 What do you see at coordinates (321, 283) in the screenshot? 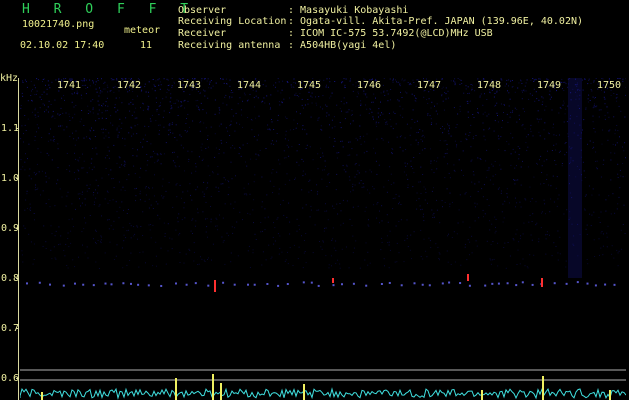
I see `signal-layer` at bounding box center [321, 283].